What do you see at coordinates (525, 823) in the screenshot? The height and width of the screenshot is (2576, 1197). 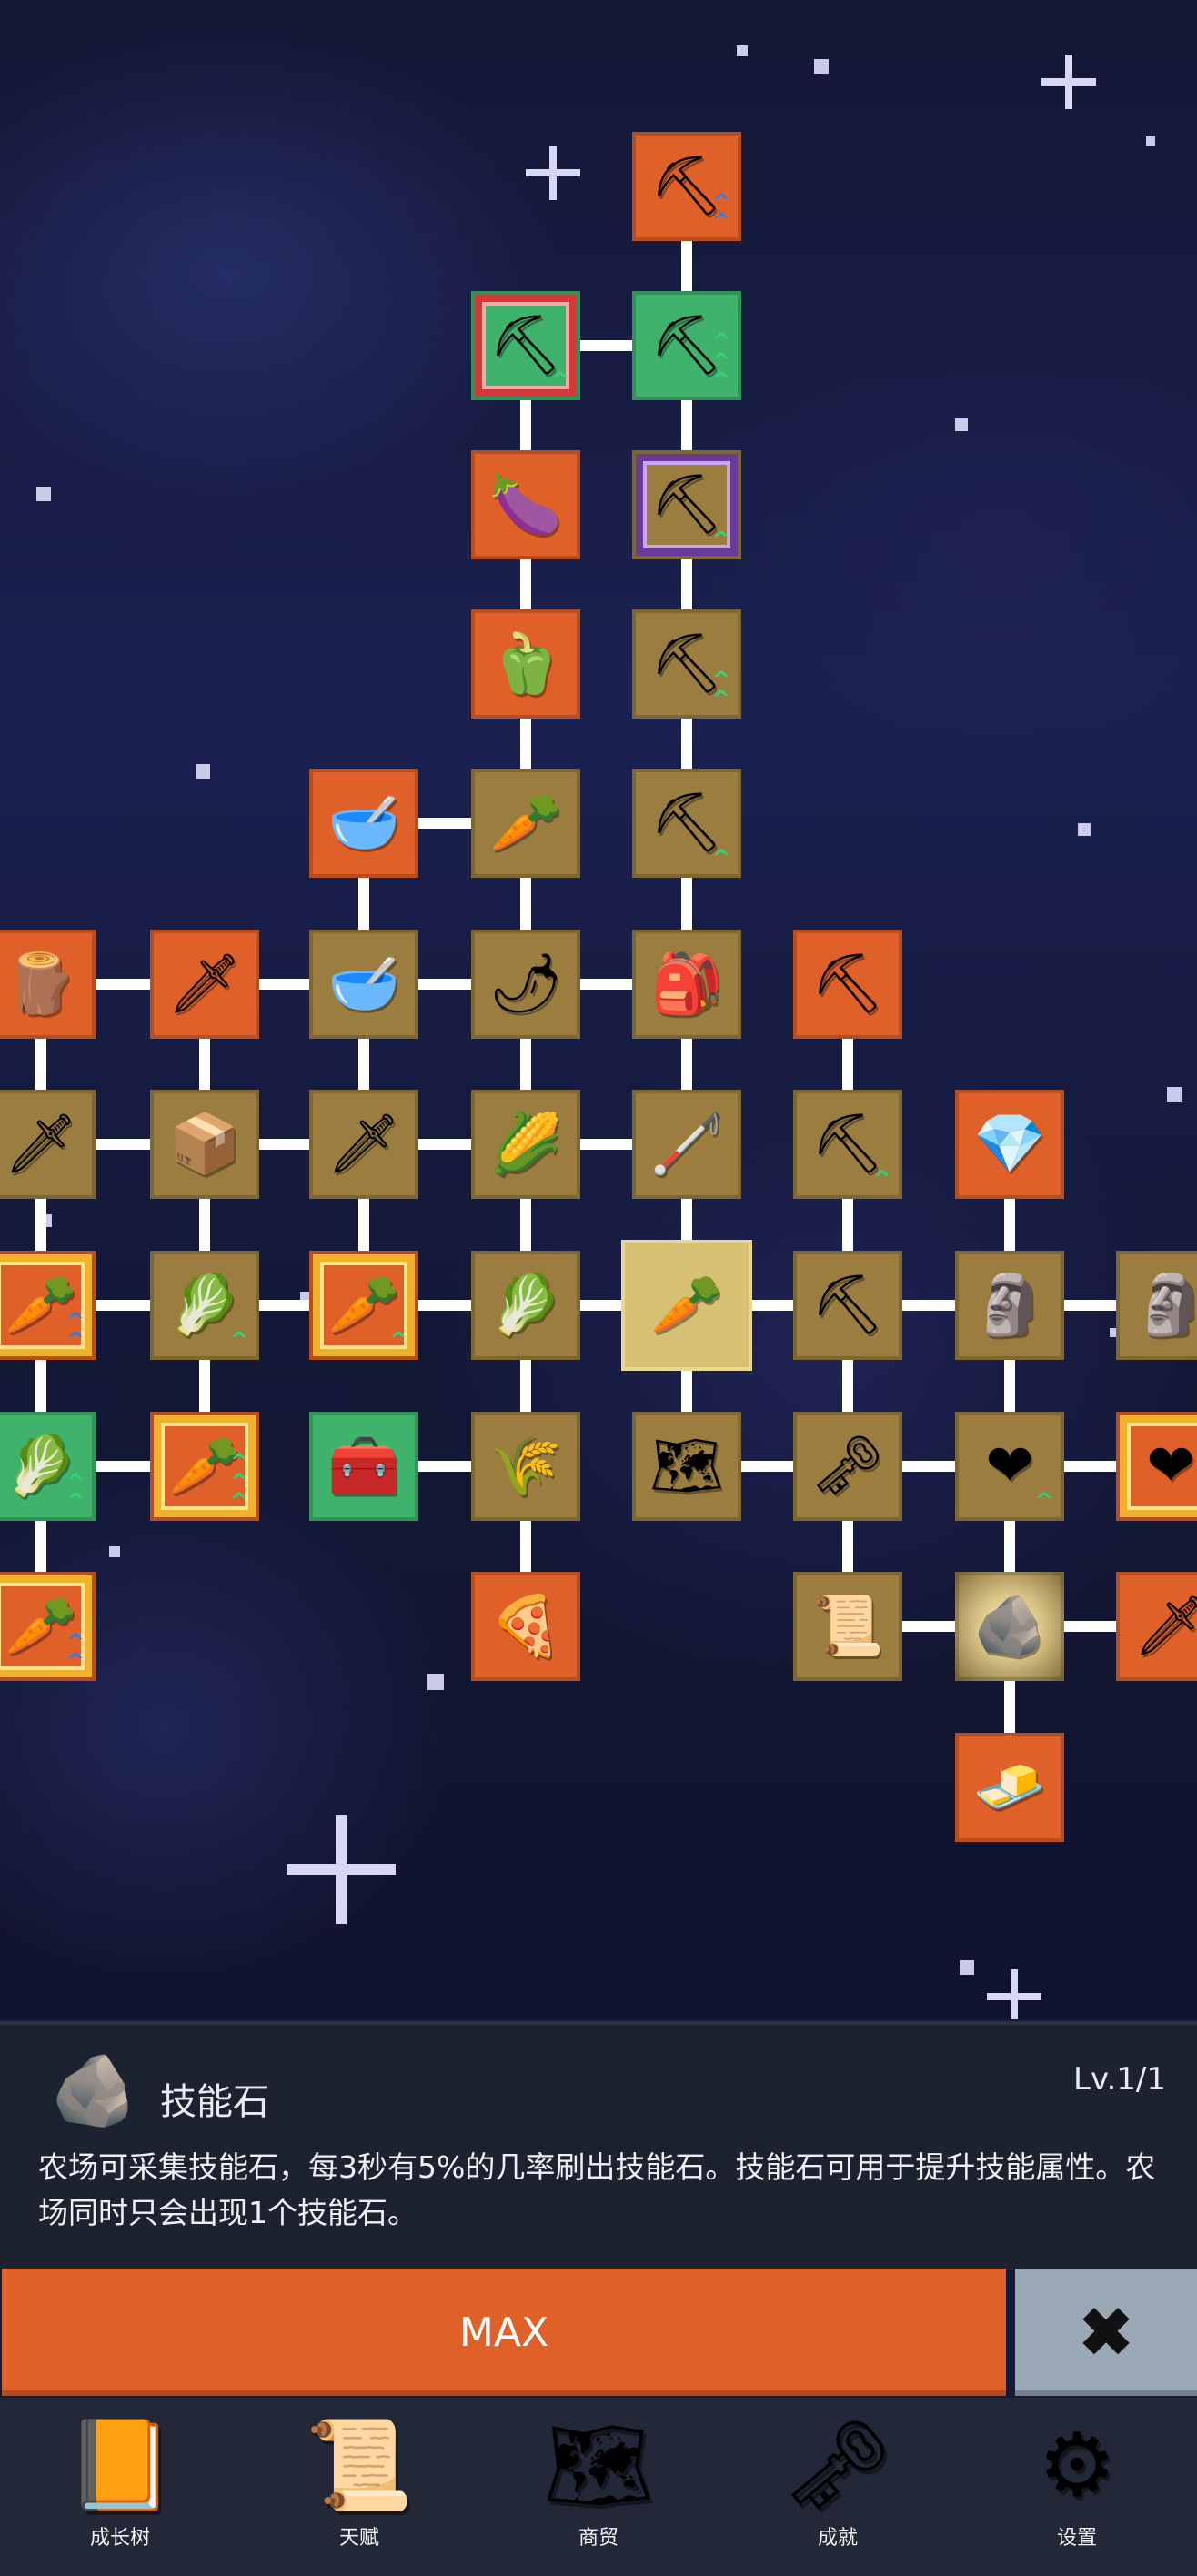 I see `skill-node-radish: 🥕` at bounding box center [525, 823].